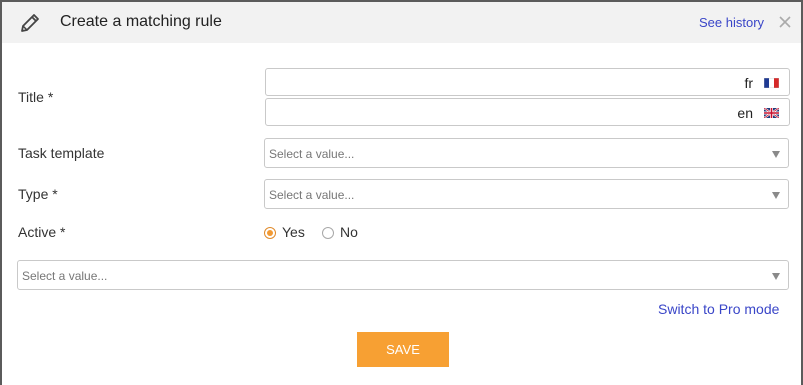 The height and width of the screenshot is (385, 803). What do you see at coordinates (527, 112) in the screenshot?
I see `title-input-en: en` at bounding box center [527, 112].